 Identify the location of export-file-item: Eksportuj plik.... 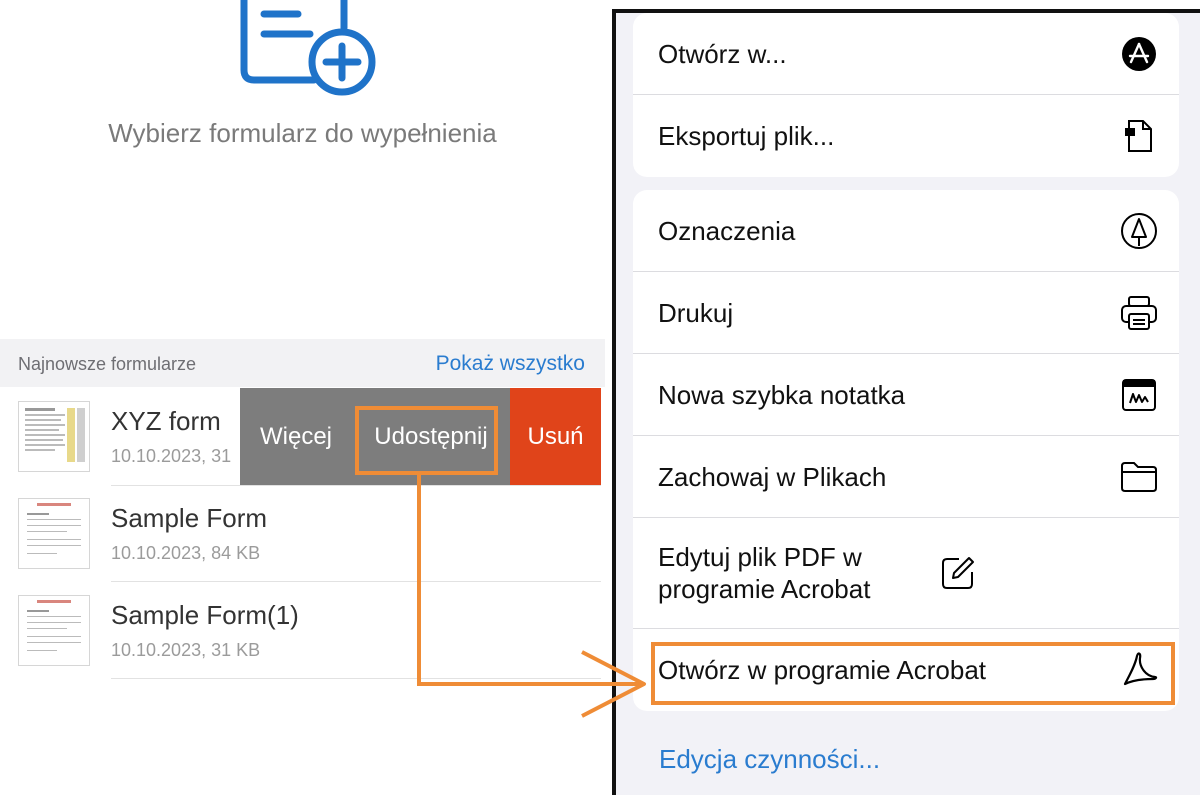
(906, 136).